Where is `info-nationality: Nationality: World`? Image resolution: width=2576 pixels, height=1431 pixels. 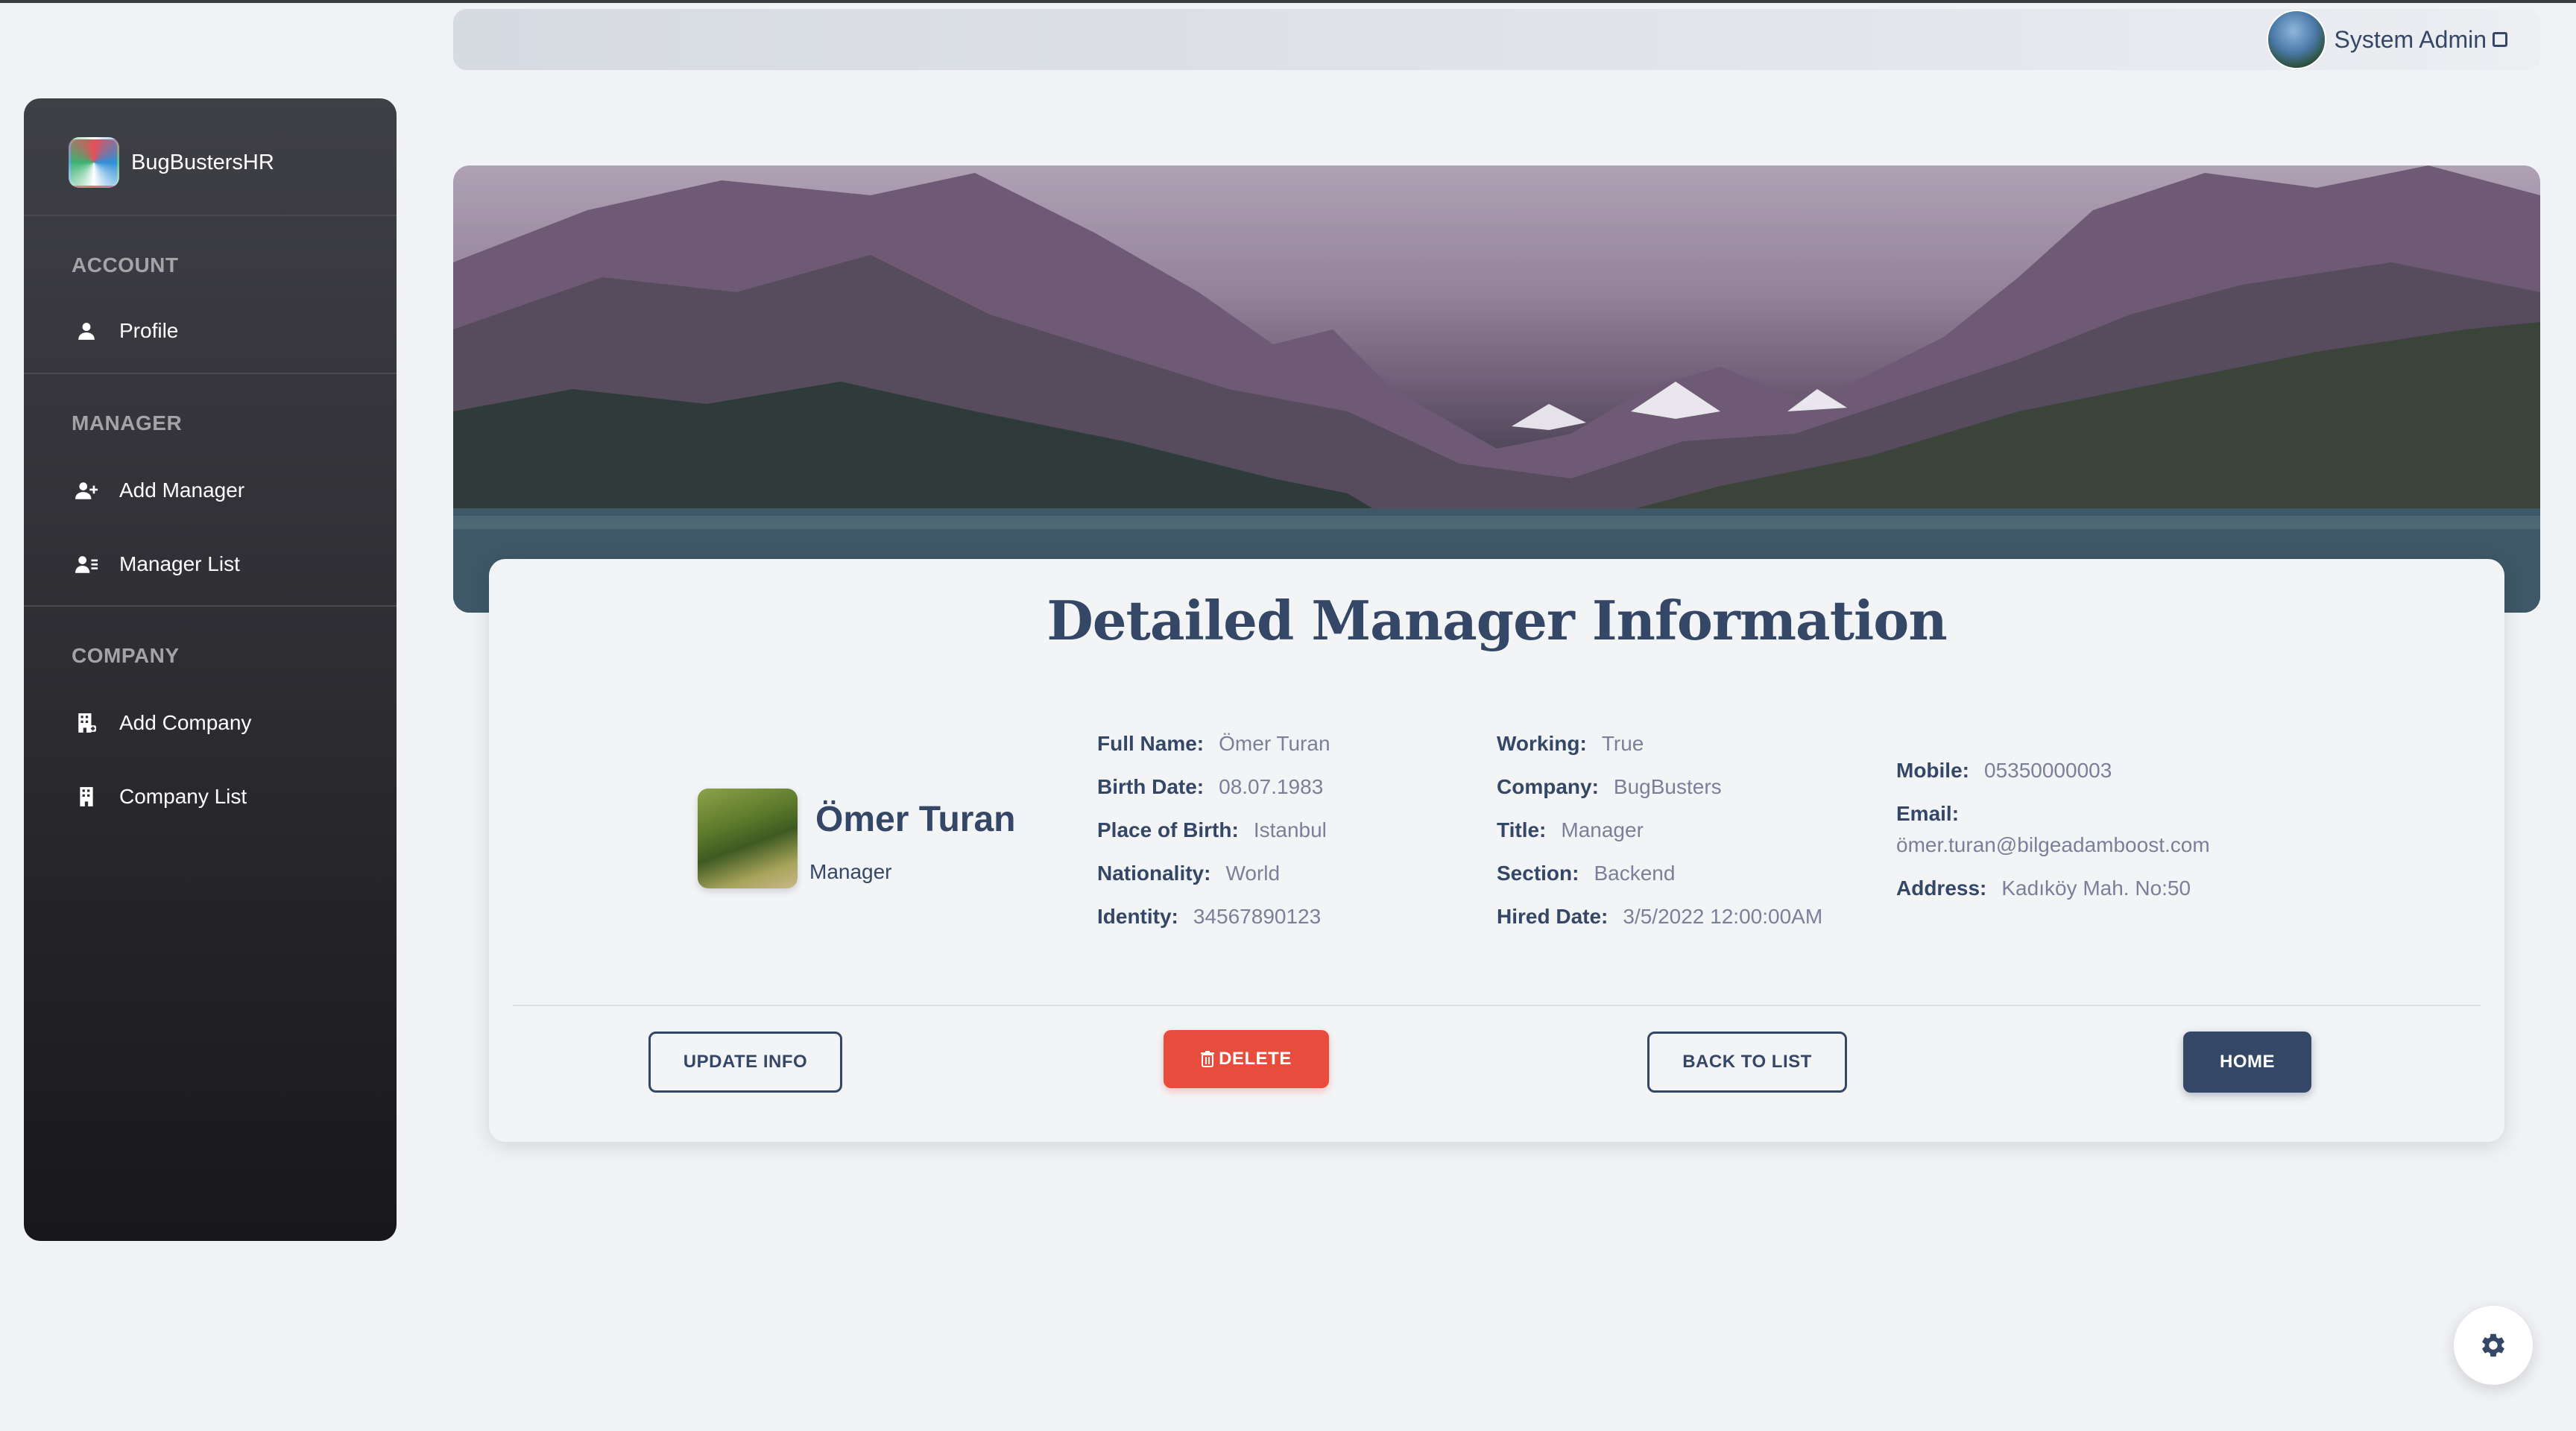
info-nationality: Nationality: World is located at coordinates (1188, 873).